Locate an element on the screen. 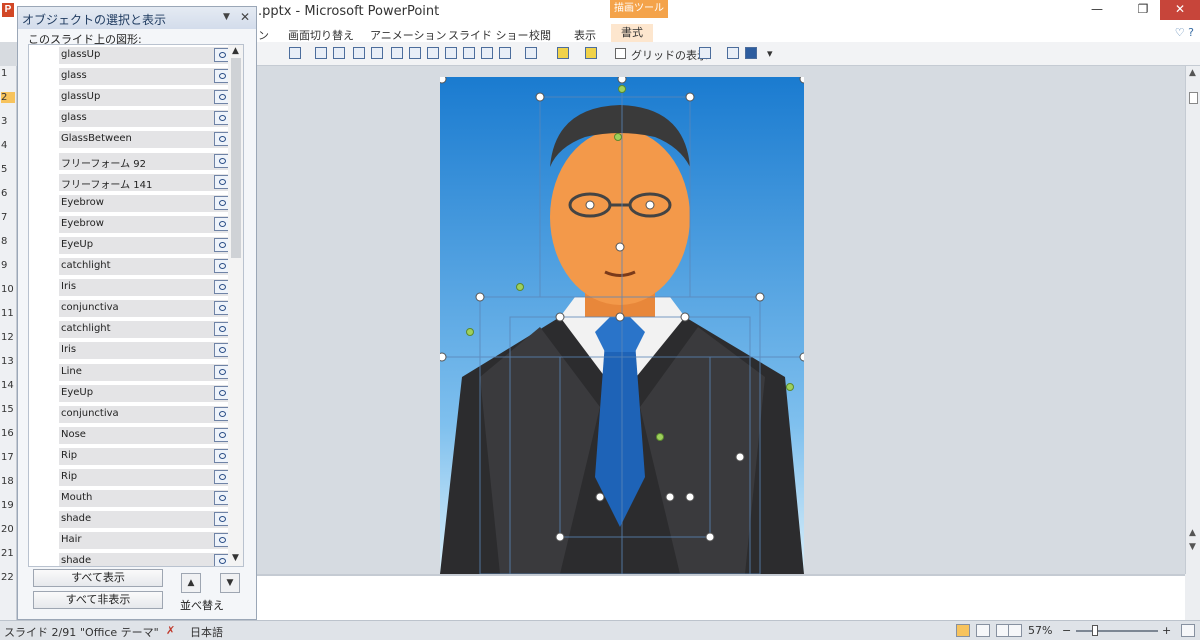 This screenshot has width=1200, height=640. zoom-in-icon: + is located at coordinates (1166, 630).